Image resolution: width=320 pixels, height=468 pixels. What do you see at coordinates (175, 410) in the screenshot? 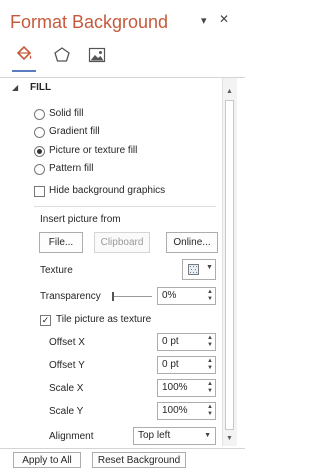
I see `scale-y-value: 100%` at bounding box center [175, 410].